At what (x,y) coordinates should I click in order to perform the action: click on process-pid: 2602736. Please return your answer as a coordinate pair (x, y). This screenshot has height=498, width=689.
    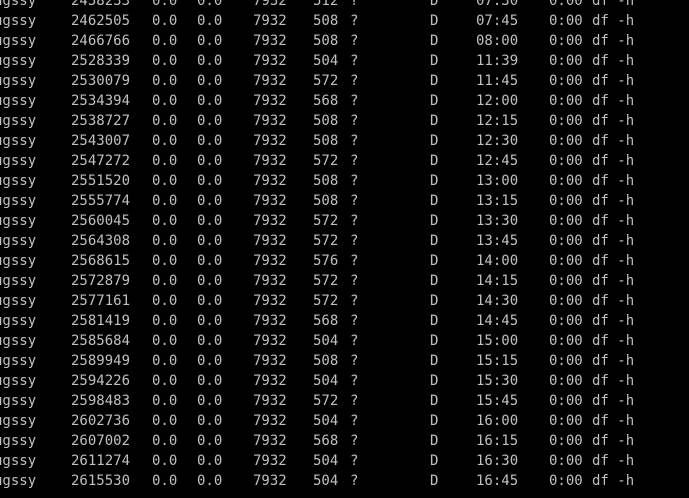
    Looking at the image, I should click on (101, 421).